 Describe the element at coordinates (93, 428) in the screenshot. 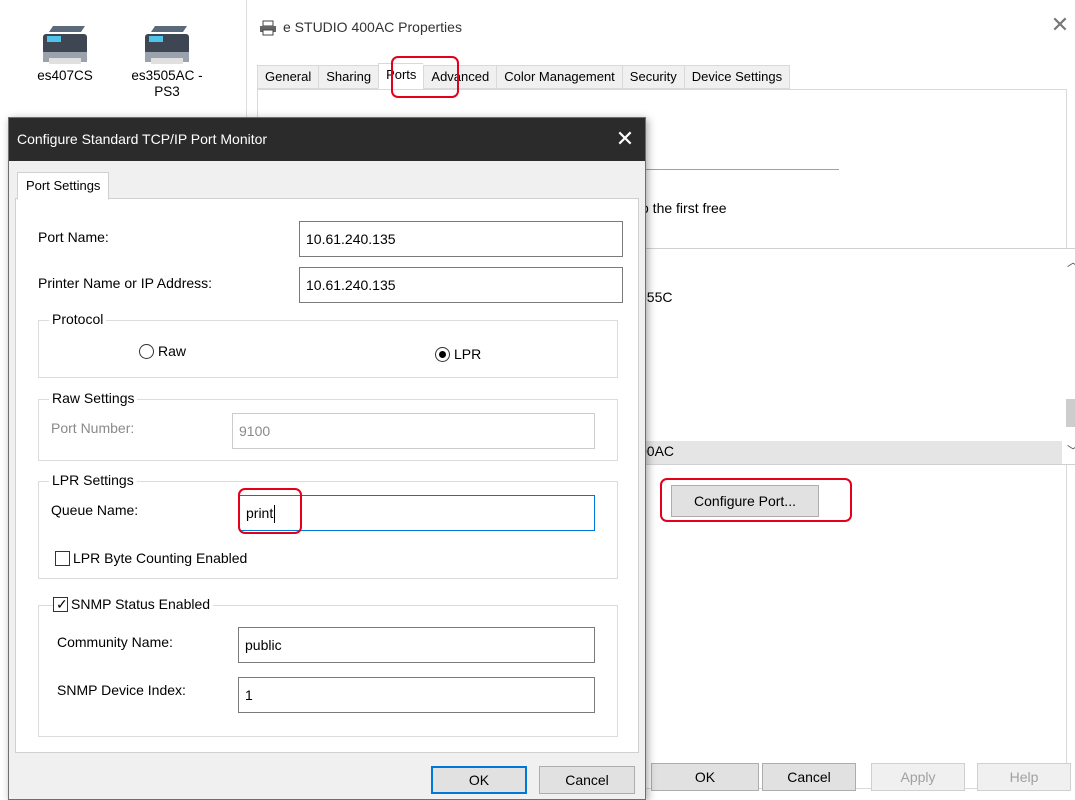

I see `port-number-label: Port Number:` at that location.